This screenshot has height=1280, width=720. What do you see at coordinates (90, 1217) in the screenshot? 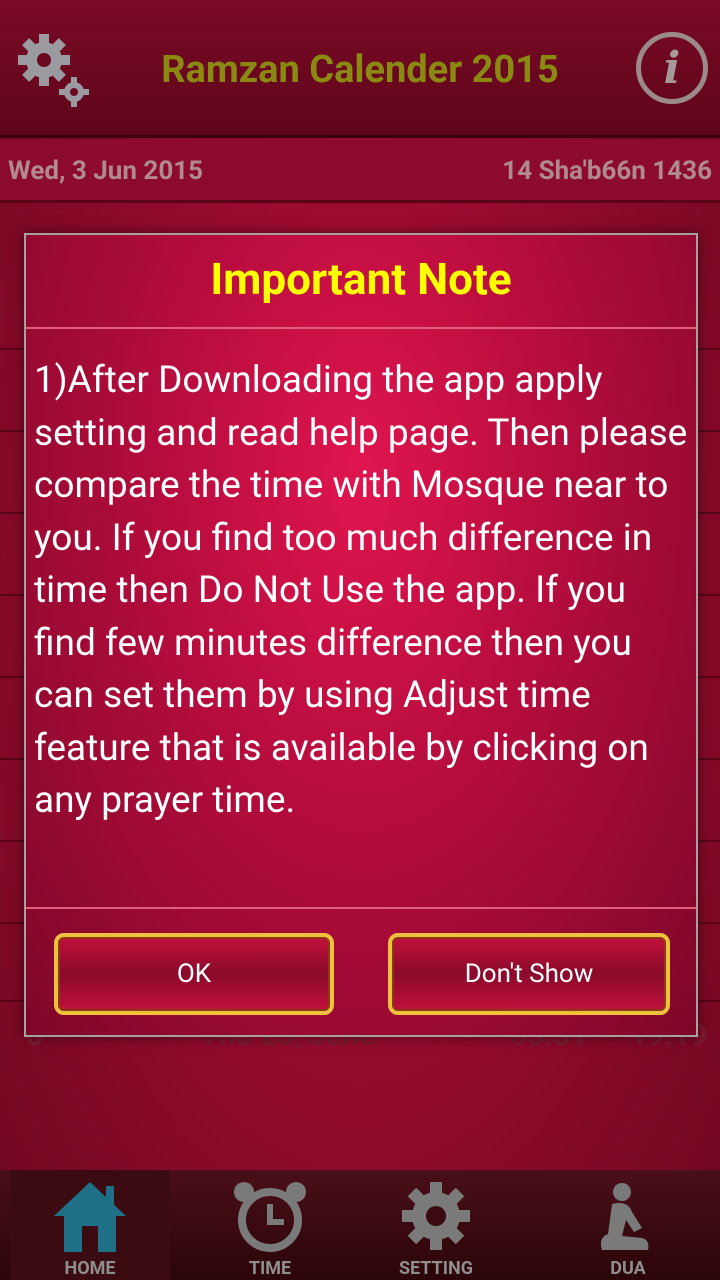
I see `home-icon` at bounding box center [90, 1217].